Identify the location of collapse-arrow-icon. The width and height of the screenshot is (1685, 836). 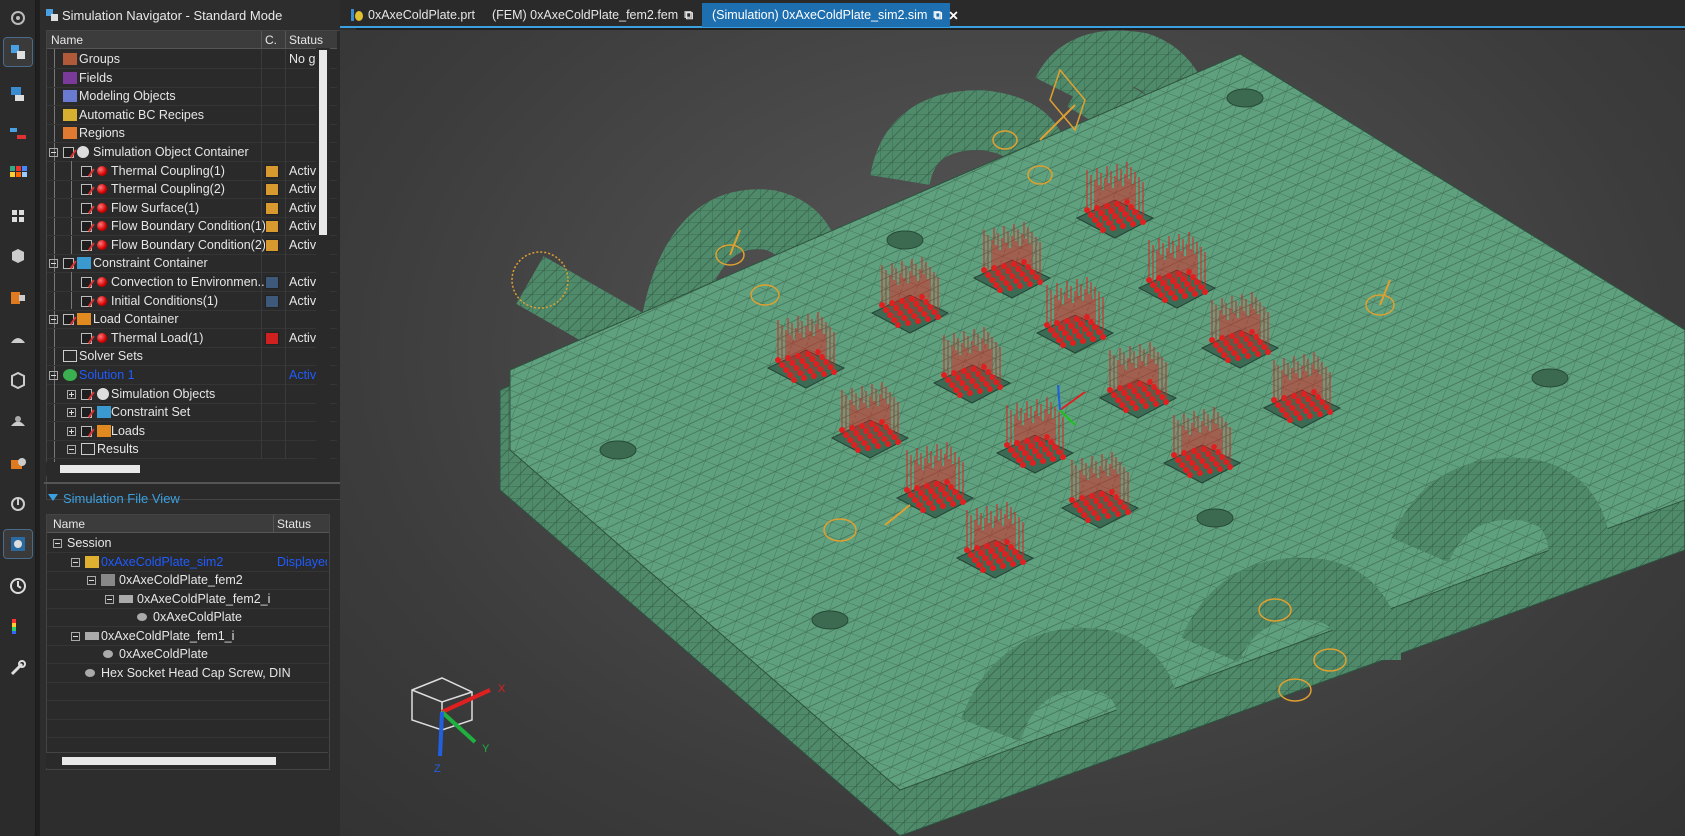
(53, 497).